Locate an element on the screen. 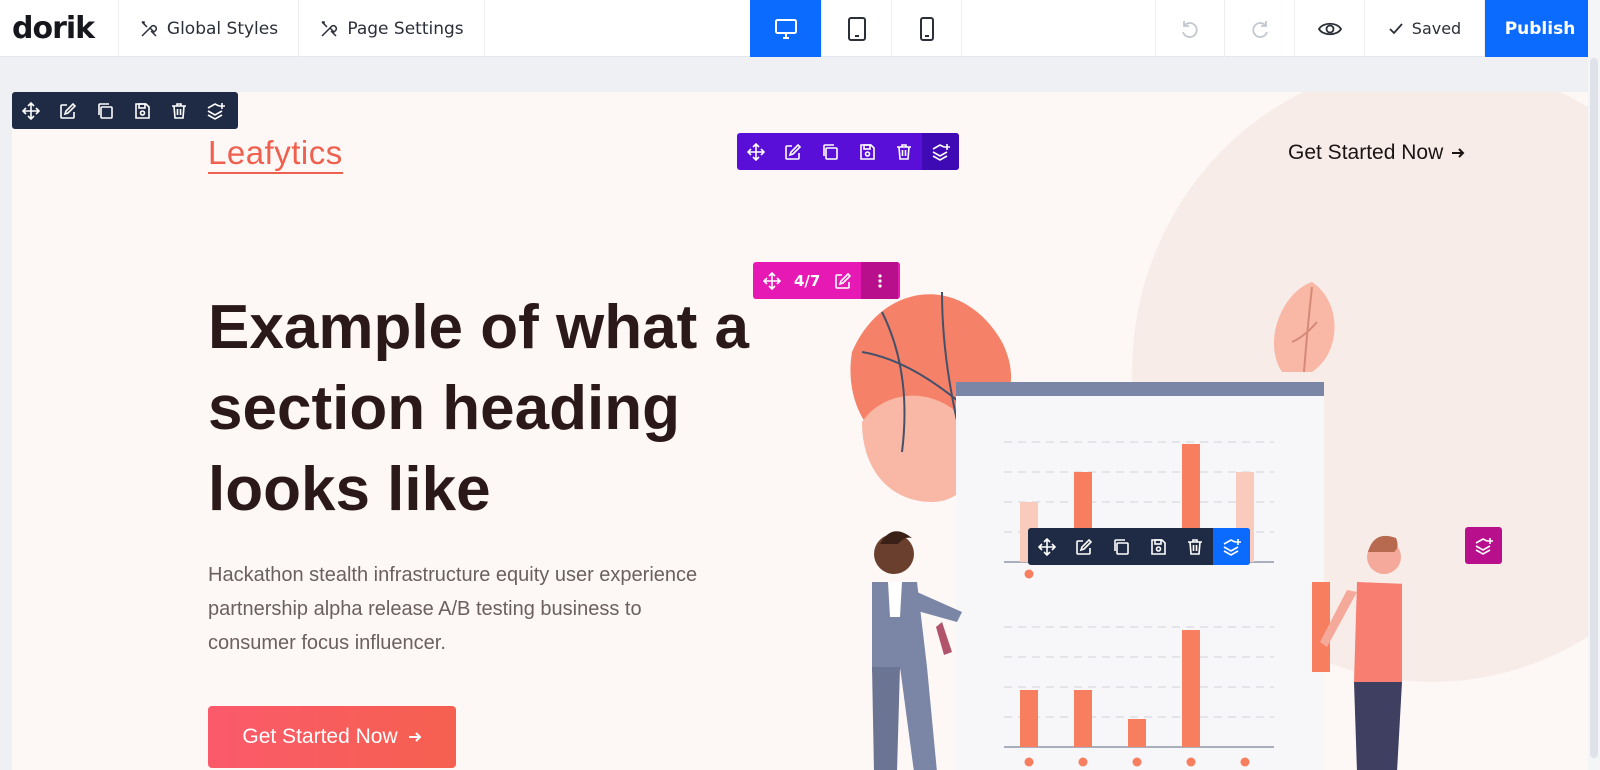  row-toolbar is located at coordinates (848, 151).